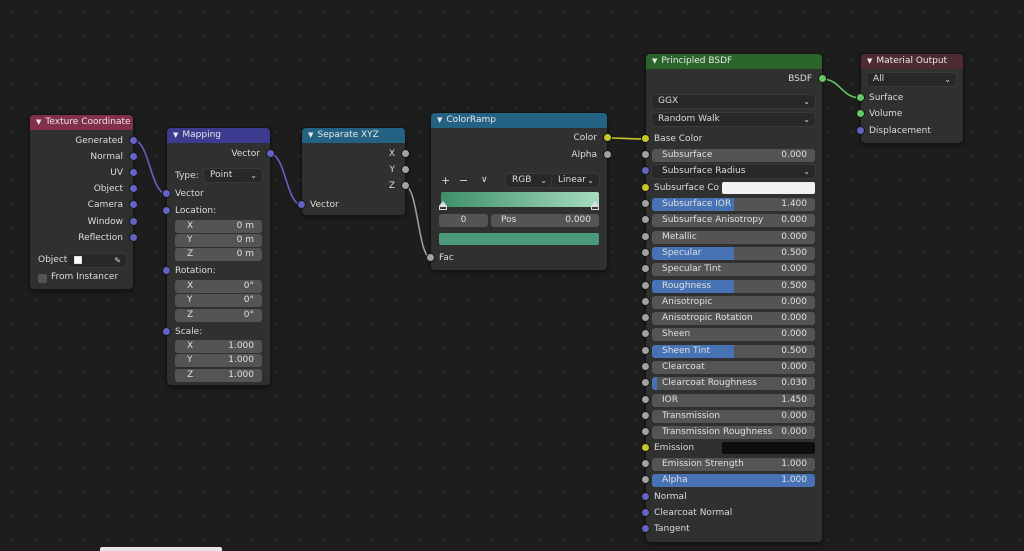 Image resolution: width=1024 pixels, height=551 pixels. I want to click on node-header: ▼ ColorRamp, so click(519, 120).